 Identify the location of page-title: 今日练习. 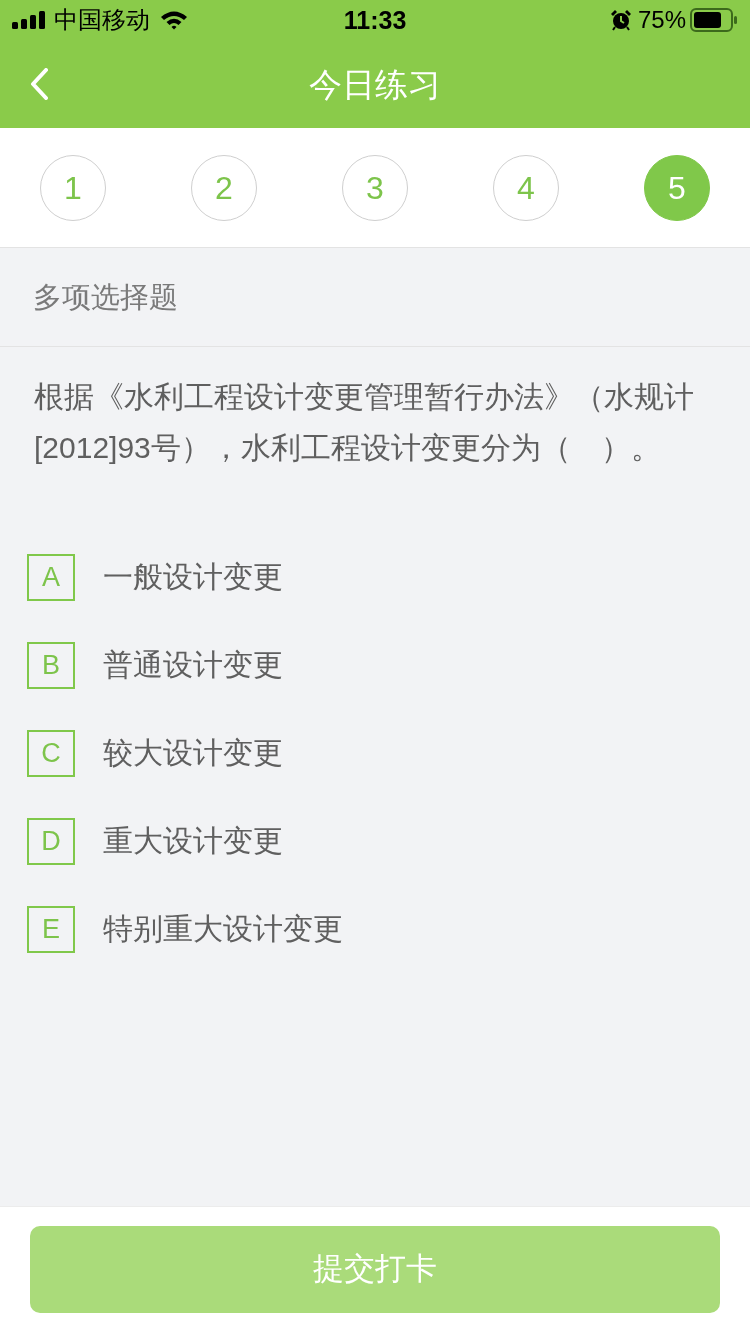
(375, 84).